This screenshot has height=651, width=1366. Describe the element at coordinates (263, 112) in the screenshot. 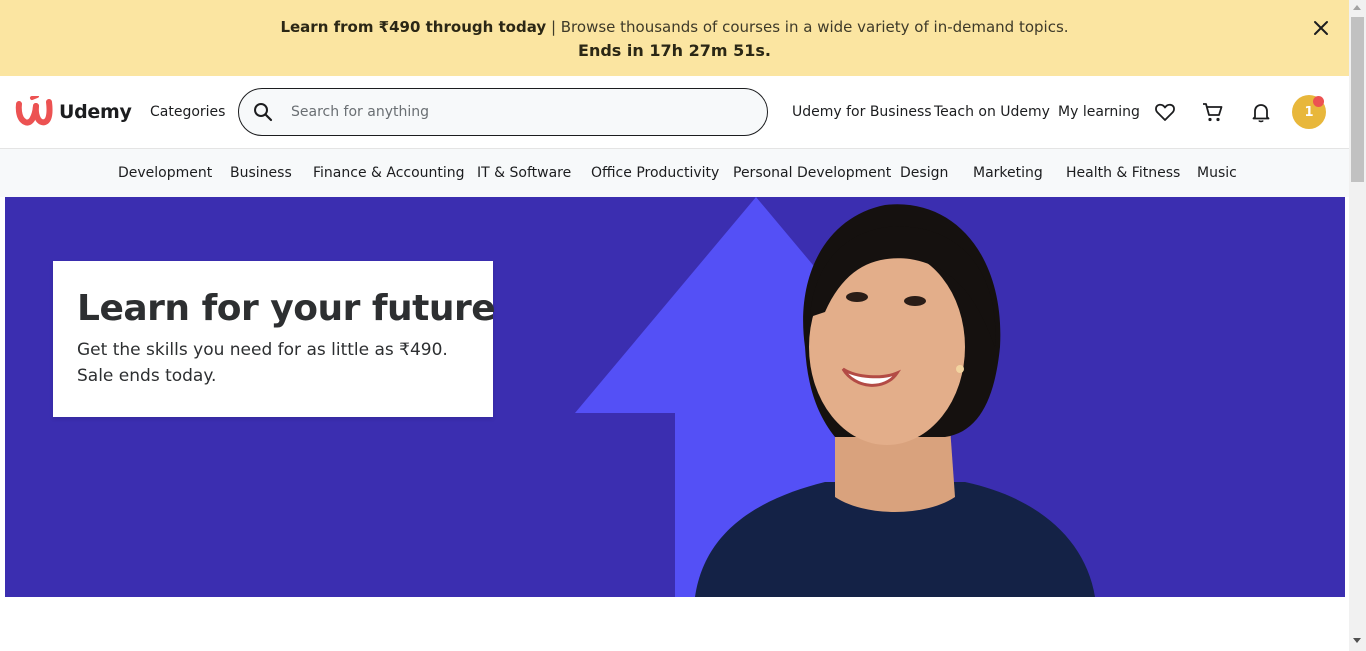

I see `search-icon` at that location.